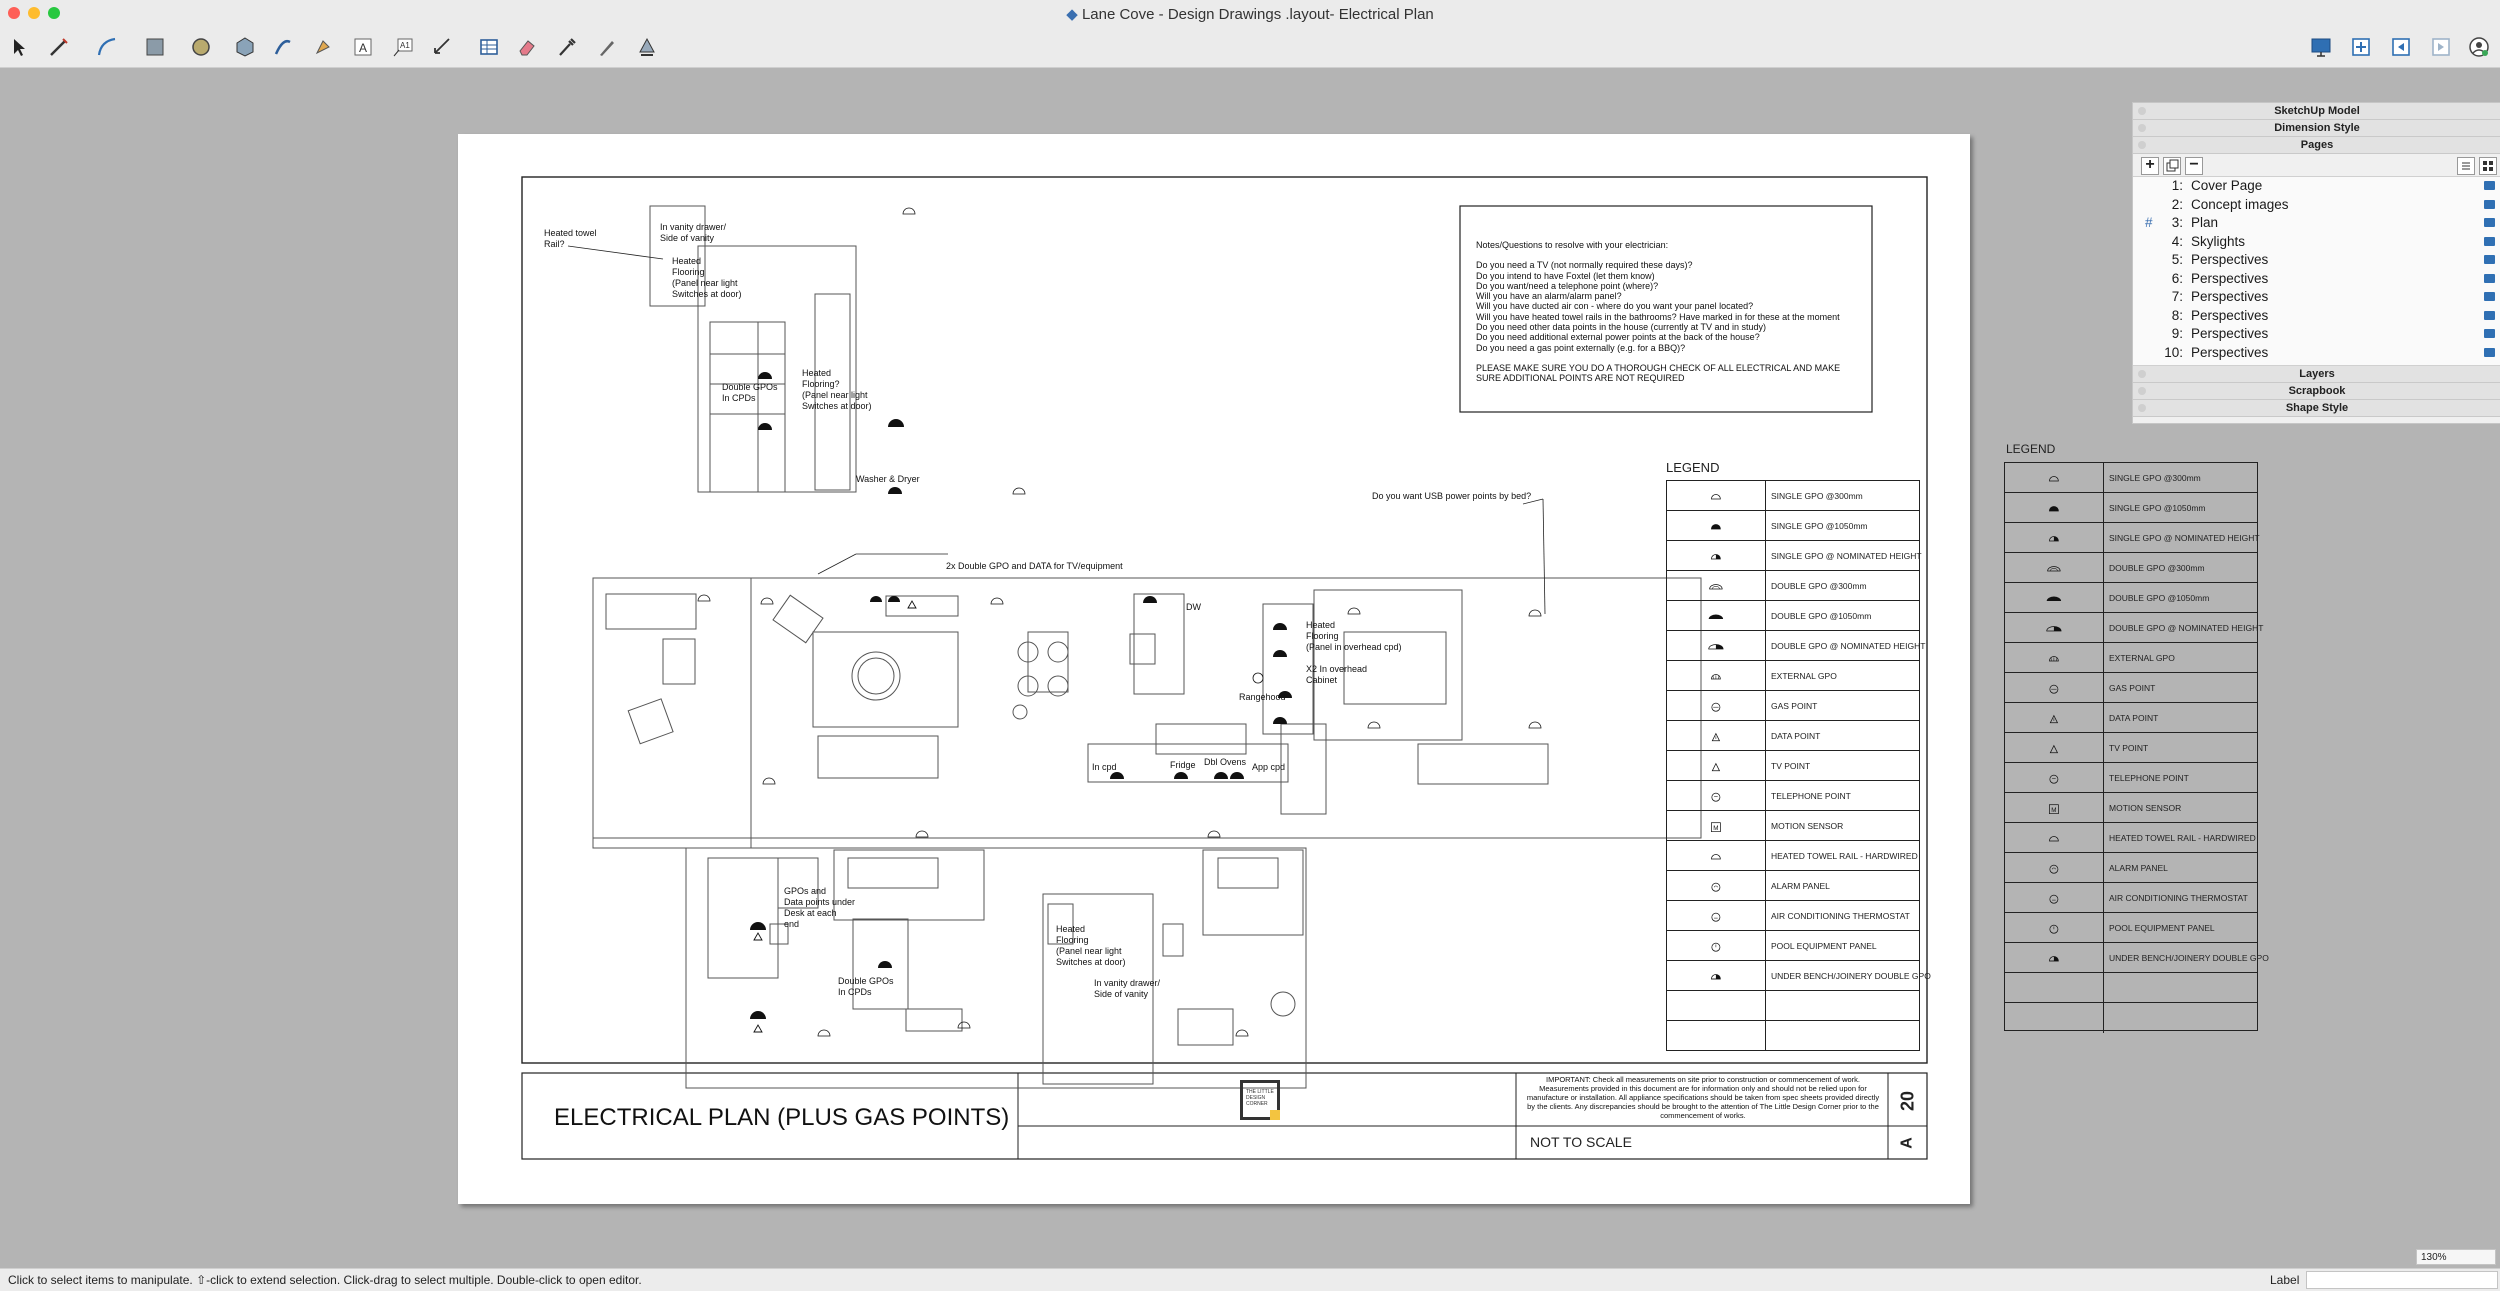  Describe the element at coordinates (283, 47) in the screenshot. I see `style-tool-icon` at that location.